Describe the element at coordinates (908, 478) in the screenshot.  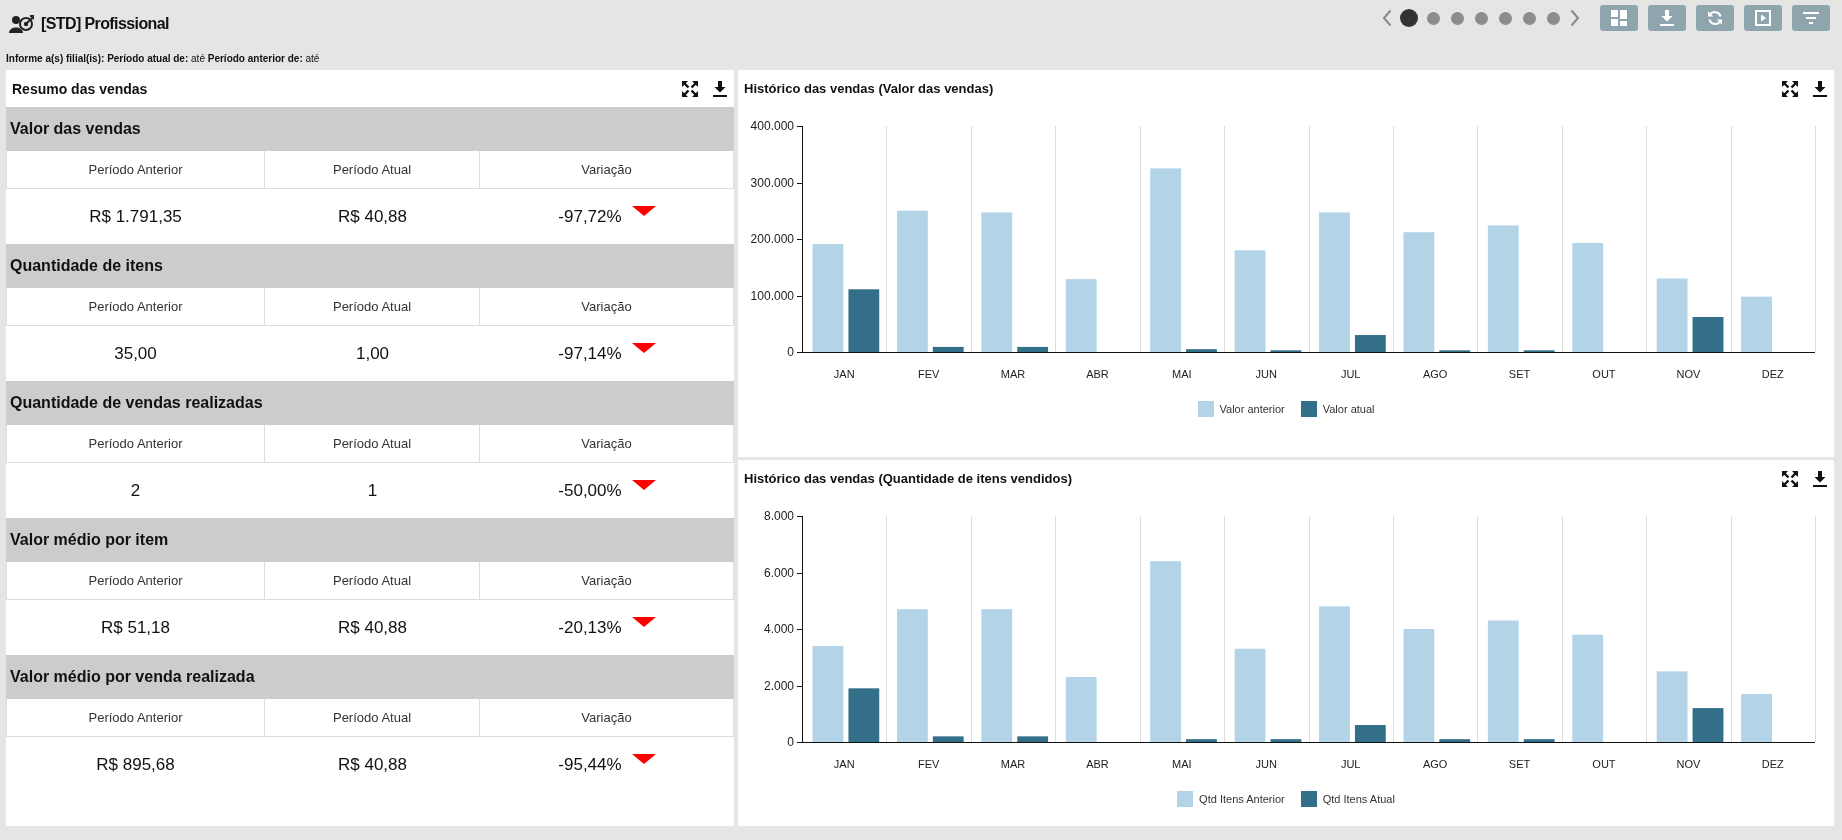
I see `panel-title: Histórico das vendas (Quantidade de itens vendidos)` at that location.